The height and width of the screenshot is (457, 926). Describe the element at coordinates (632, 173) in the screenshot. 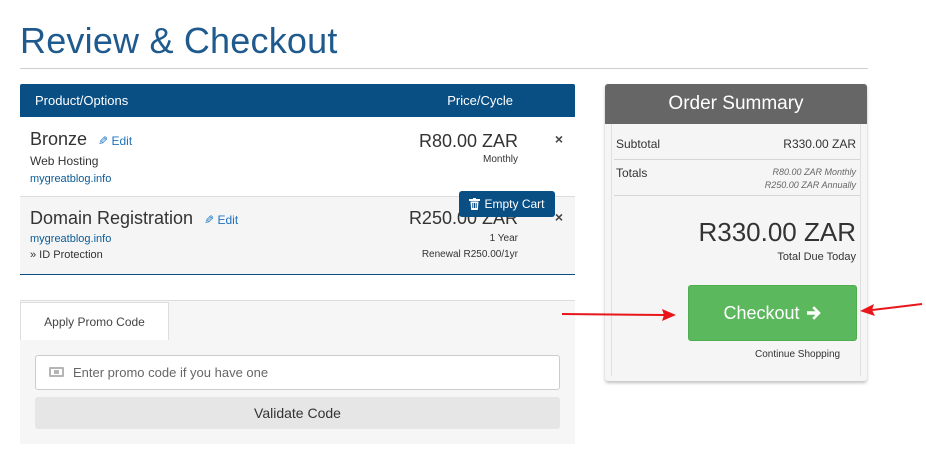

I see `totals-label: Totals` at that location.